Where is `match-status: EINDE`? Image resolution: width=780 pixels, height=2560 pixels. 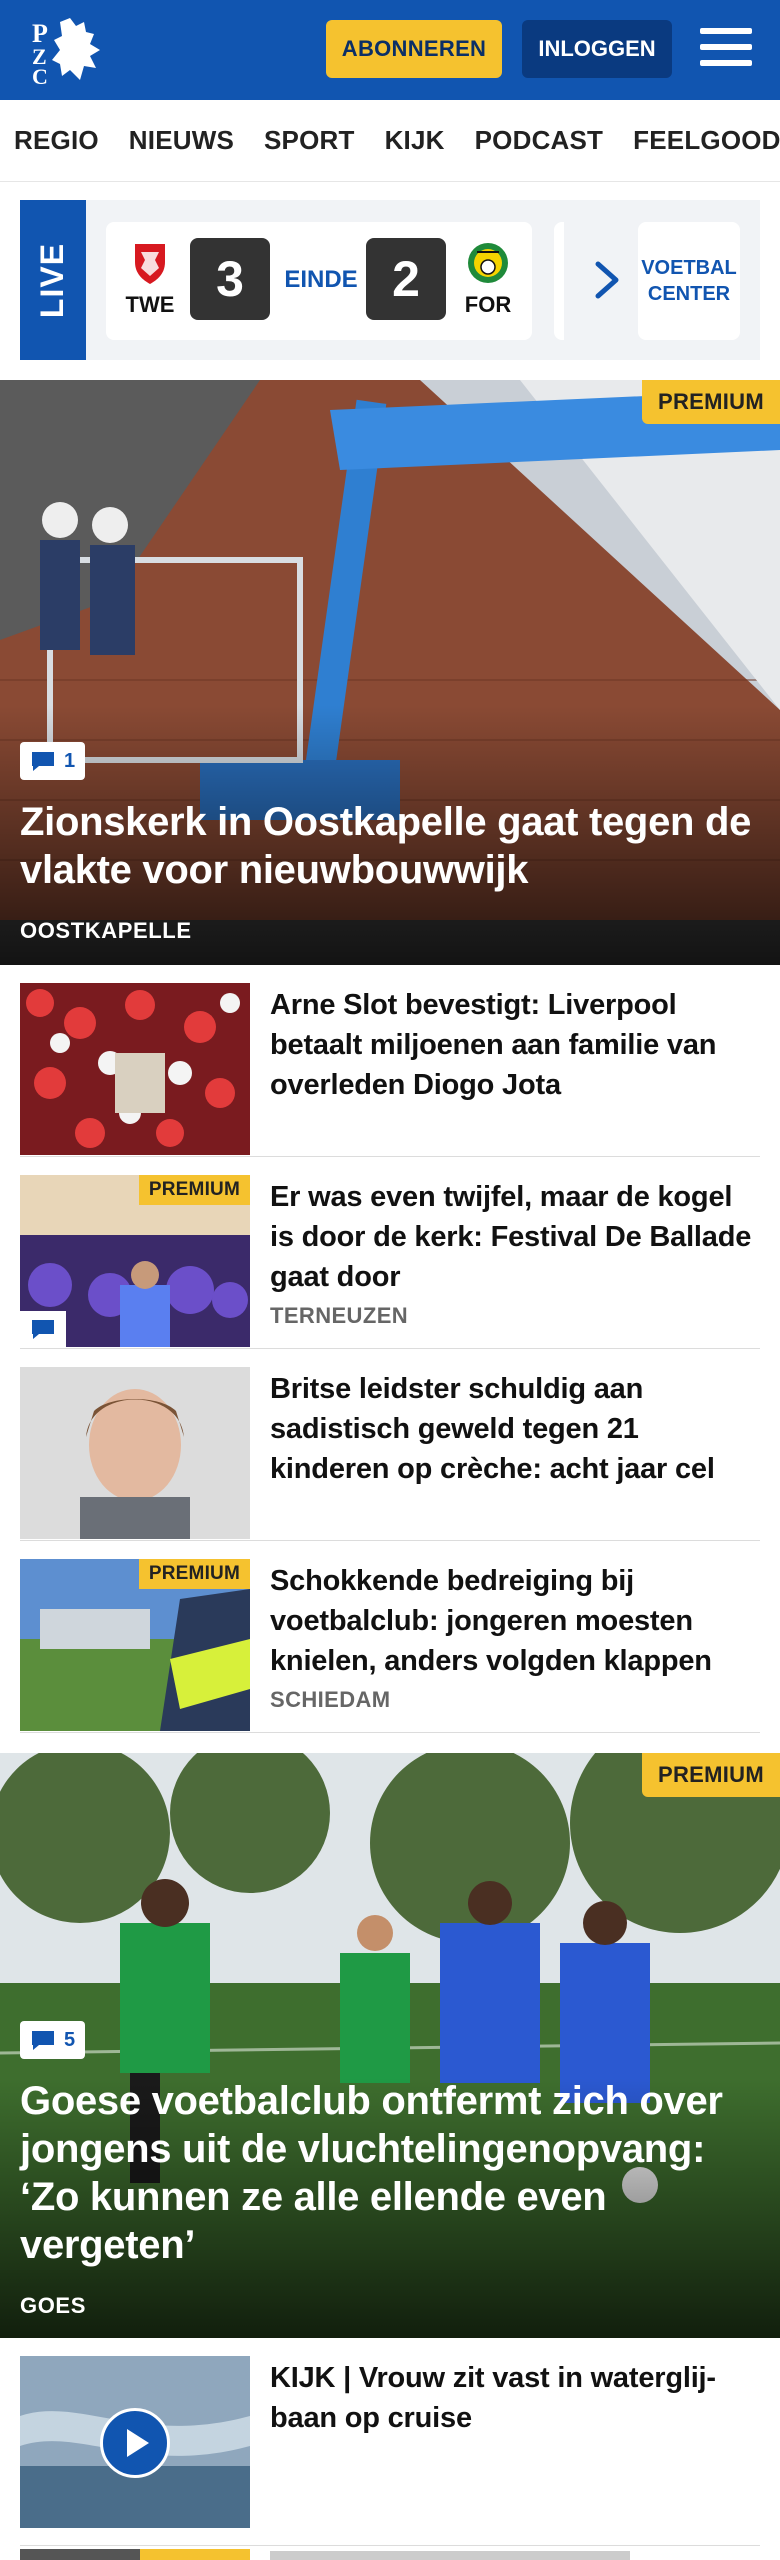
match-status: EINDE is located at coordinates (321, 279).